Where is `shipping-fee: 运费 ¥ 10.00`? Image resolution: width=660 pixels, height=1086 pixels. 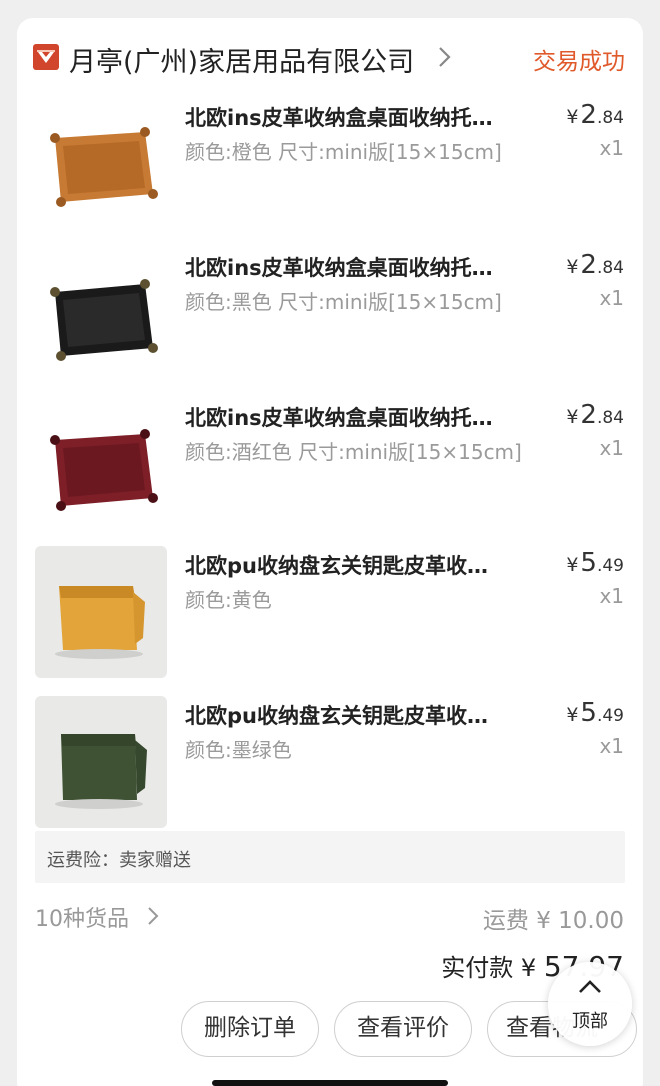 shipping-fee: 运费 ¥ 10.00 is located at coordinates (553, 921).